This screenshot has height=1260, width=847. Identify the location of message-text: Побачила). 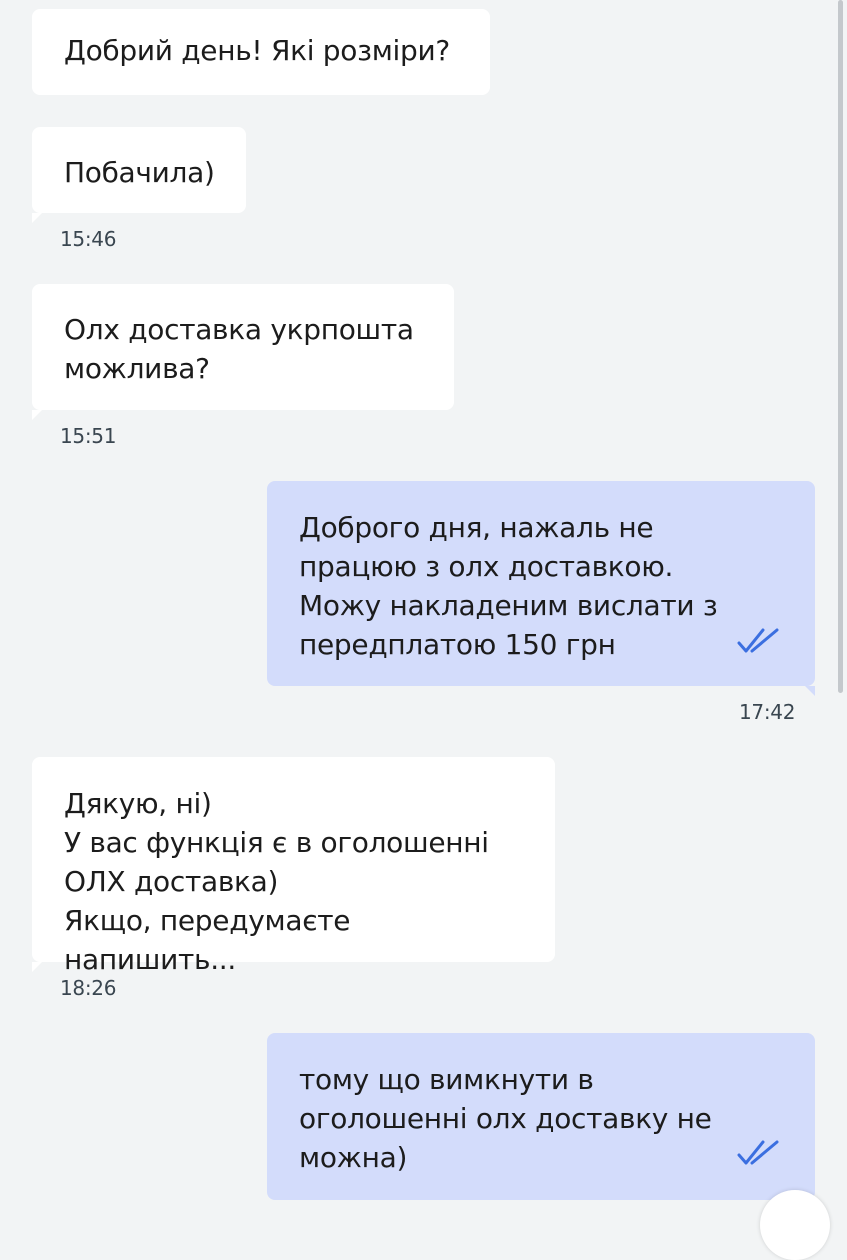
(139, 172).